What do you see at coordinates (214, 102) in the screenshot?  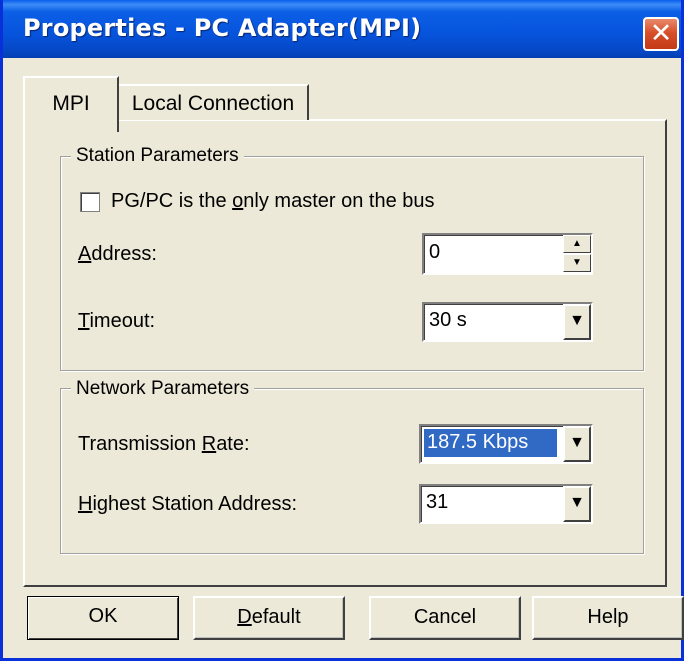 I see `tab-local-connection: Local Connection` at bounding box center [214, 102].